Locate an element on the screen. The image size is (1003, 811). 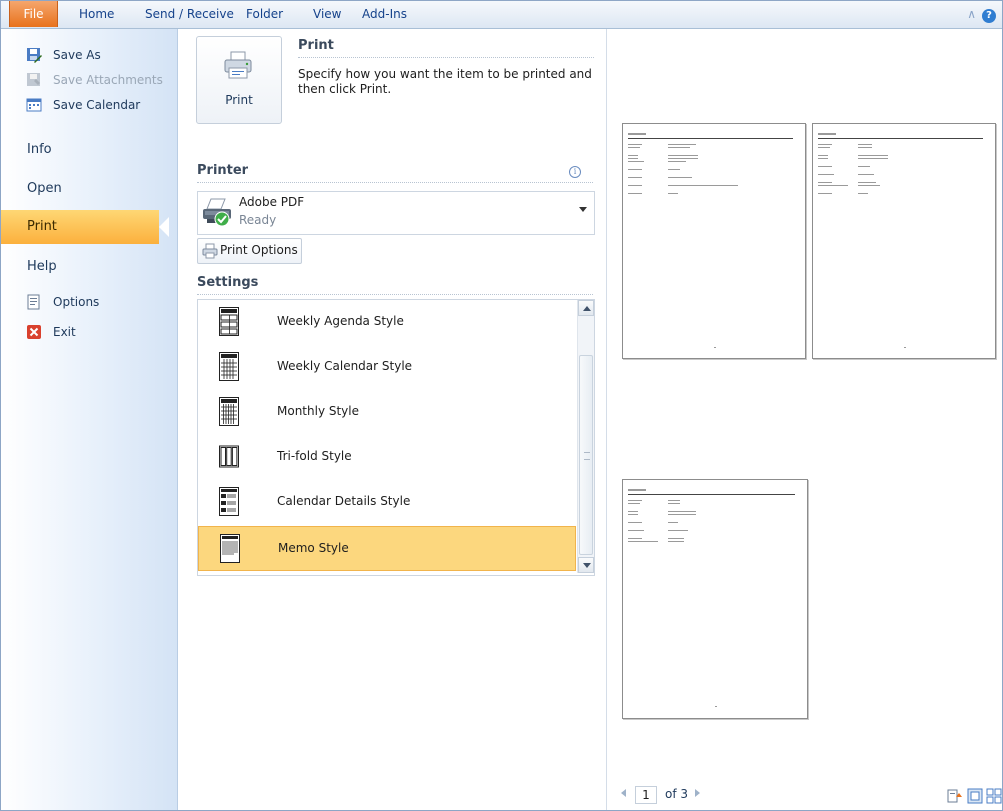
tab-home: Home is located at coordinates (96, 14).